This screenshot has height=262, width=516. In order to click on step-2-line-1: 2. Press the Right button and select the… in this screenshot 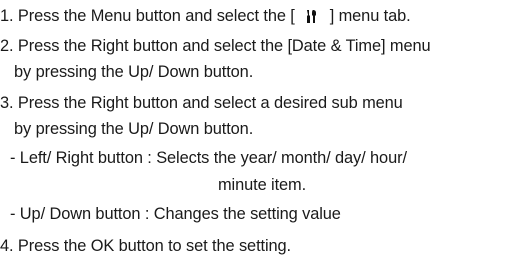, I will do `click(215, 46)`.